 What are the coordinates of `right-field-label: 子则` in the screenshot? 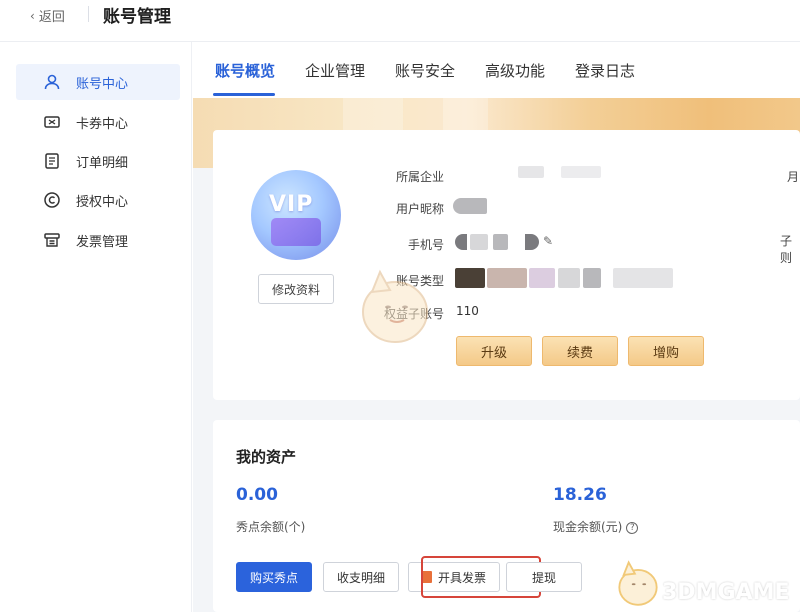 It's located at (786, 249).